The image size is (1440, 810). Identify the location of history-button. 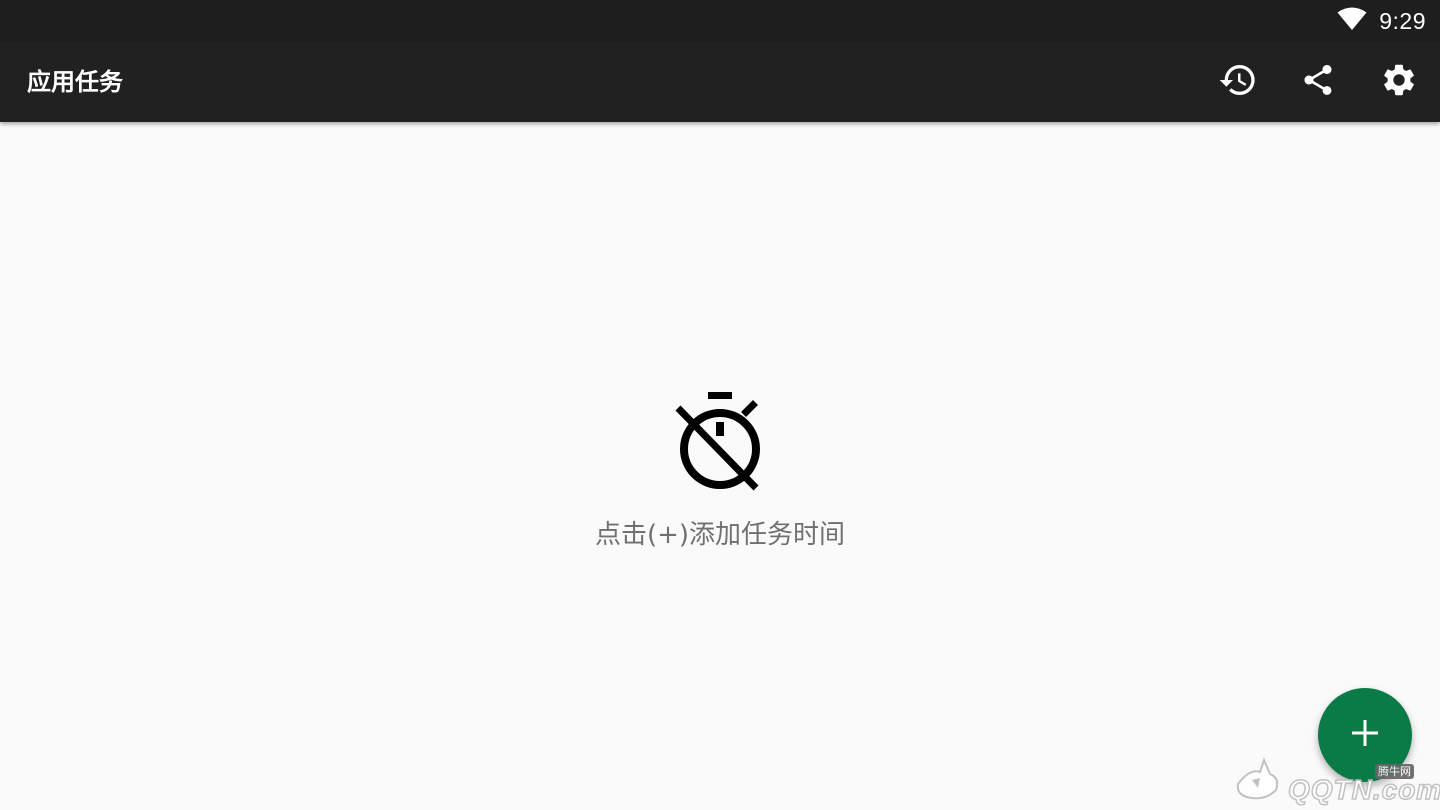
(1238, 82).